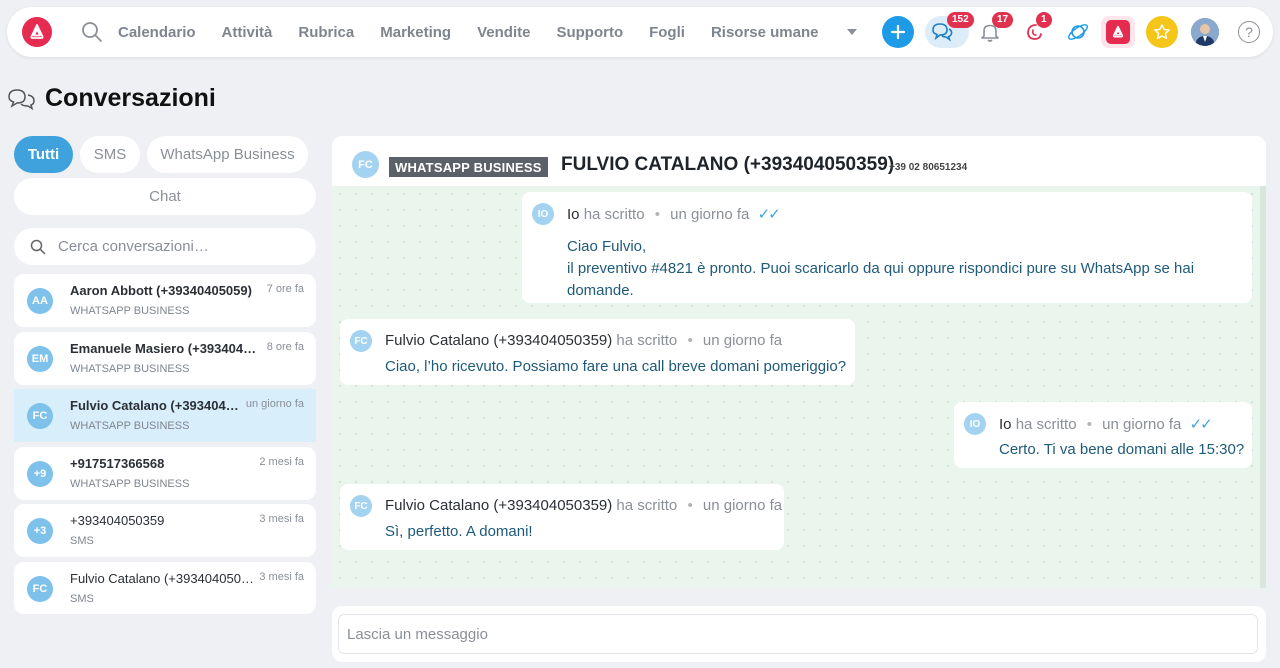 This screenshot has height=668, width=1280. What do you see at coordinates (503, 32) in the screenshot?
I see `nav-vendite: Vendite` at bounding box center [503, 32].